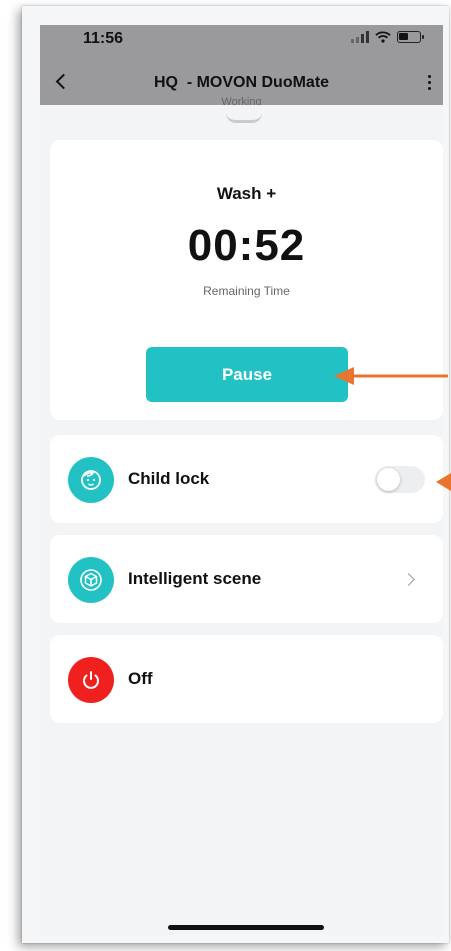 The image size is (451, 951). I want to click on pause-button: Pause, so click(247, 374).